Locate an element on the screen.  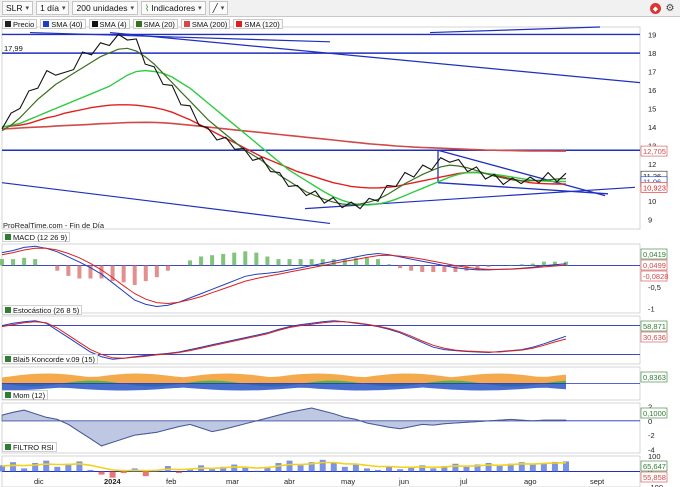
chart-icon: ⌇ is located at coordinates (147, 7).